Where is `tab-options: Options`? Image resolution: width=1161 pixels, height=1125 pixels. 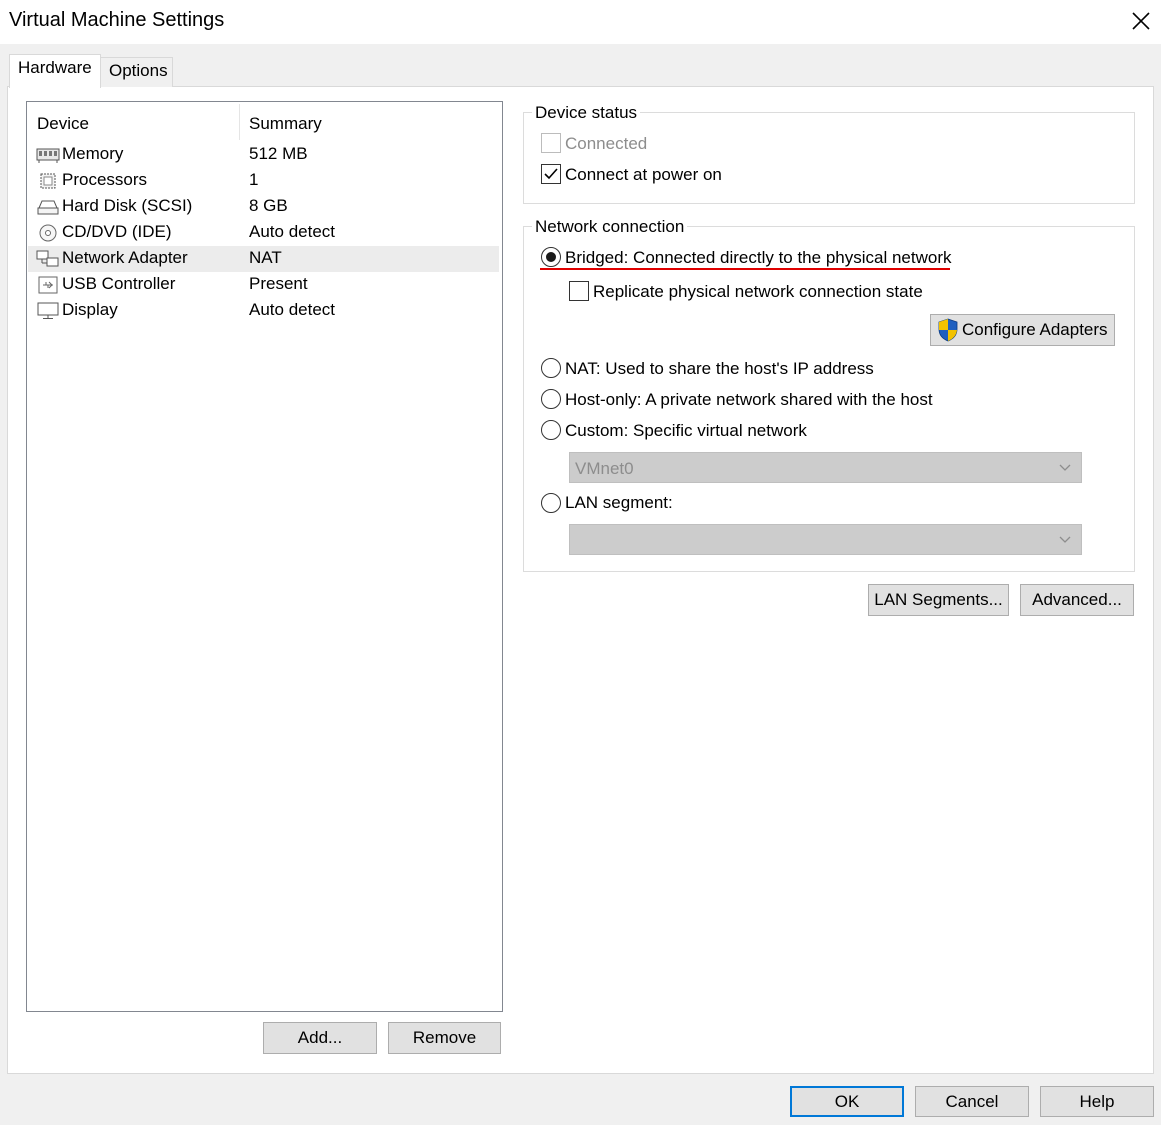 tab-options: Options is located at coordinates (136, 72).